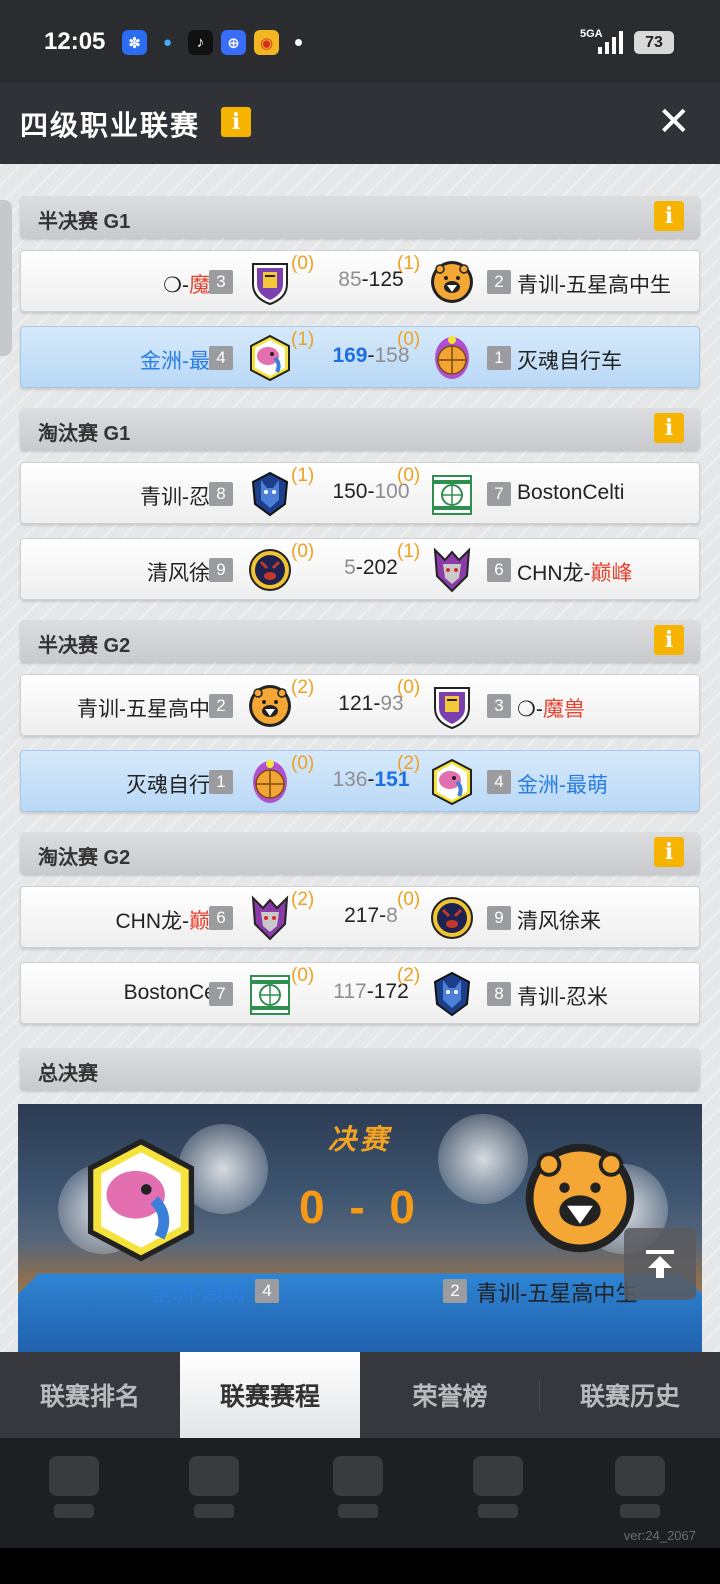 This screenshot has width=720, height=1584. I want to click on right-team-name-main: 青训-忍米, so click(562, 997).